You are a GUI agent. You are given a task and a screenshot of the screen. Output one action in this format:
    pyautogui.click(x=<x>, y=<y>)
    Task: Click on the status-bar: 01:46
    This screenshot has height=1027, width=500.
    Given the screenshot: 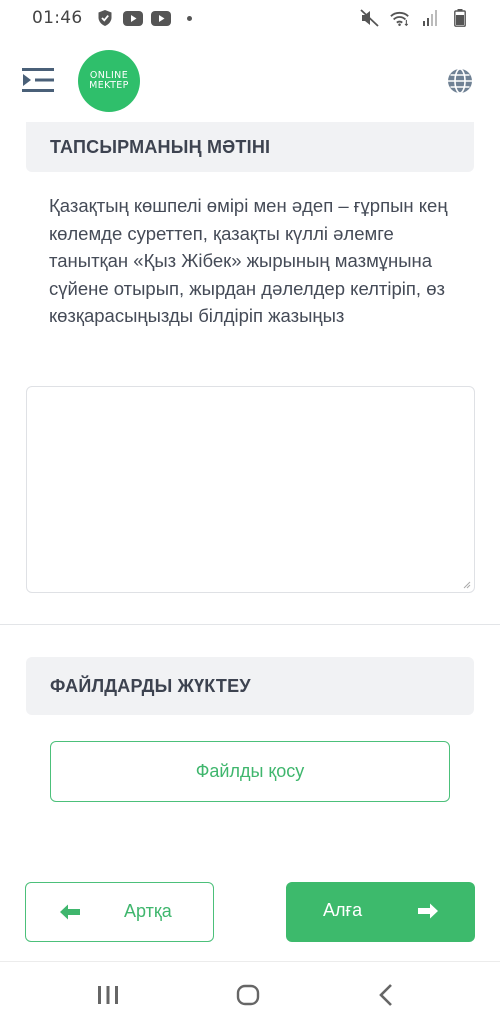 What is the action you would take?
    pyautogui.click(x=250, y=18)
    